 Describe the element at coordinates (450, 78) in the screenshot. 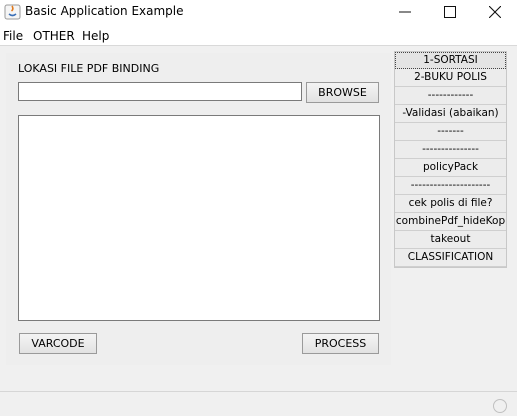

I see `sidebar-item-buku-polis: 2-BUKU POLIS` at that location.